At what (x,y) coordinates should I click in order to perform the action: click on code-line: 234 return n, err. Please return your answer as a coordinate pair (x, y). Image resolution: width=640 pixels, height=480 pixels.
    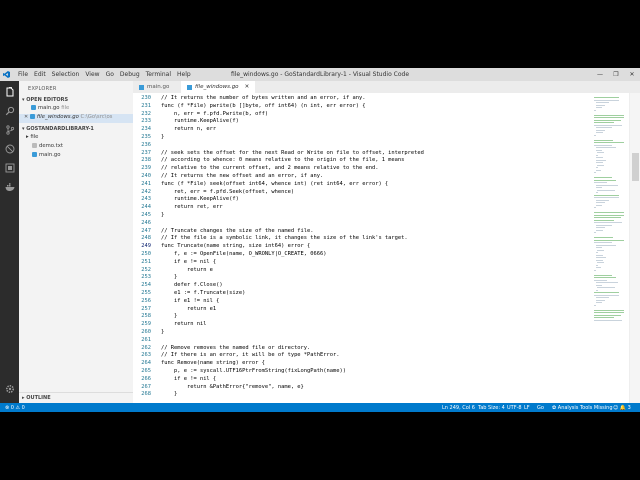
    Looking at the image, I should click on (362, 130).